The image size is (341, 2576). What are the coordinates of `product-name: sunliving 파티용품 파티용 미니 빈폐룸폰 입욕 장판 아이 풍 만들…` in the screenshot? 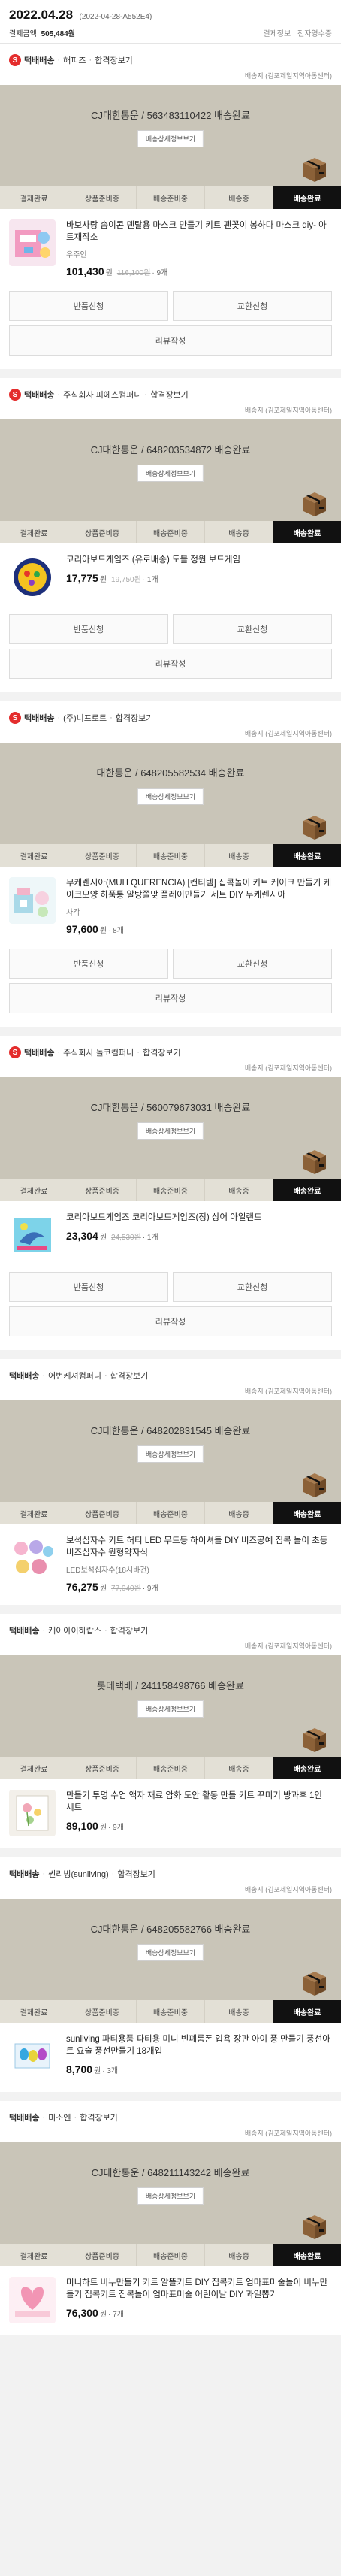 It's located at (199, 2045).